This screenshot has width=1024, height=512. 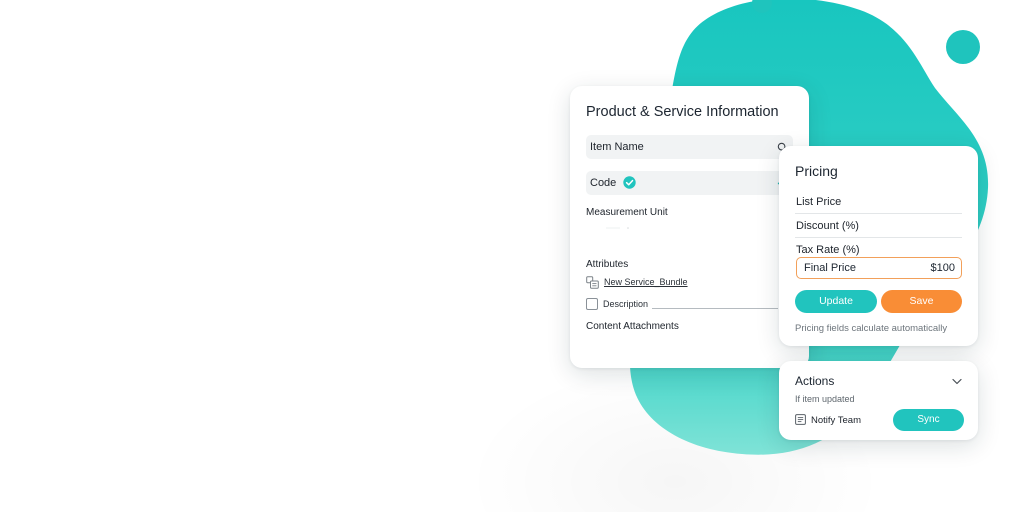 I want to click on note-icon, so click(x=800, y=419).